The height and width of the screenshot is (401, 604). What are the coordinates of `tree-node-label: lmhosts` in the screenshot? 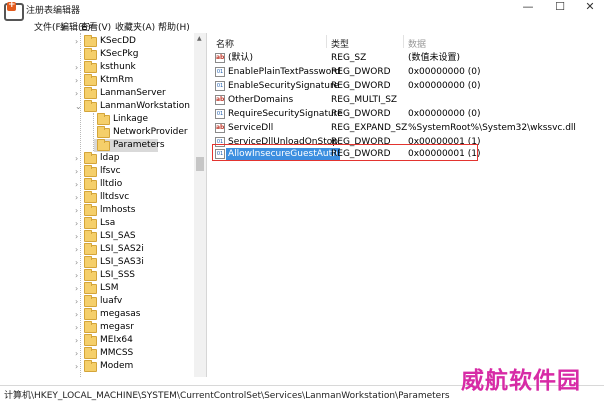 It's located at (118, 210).